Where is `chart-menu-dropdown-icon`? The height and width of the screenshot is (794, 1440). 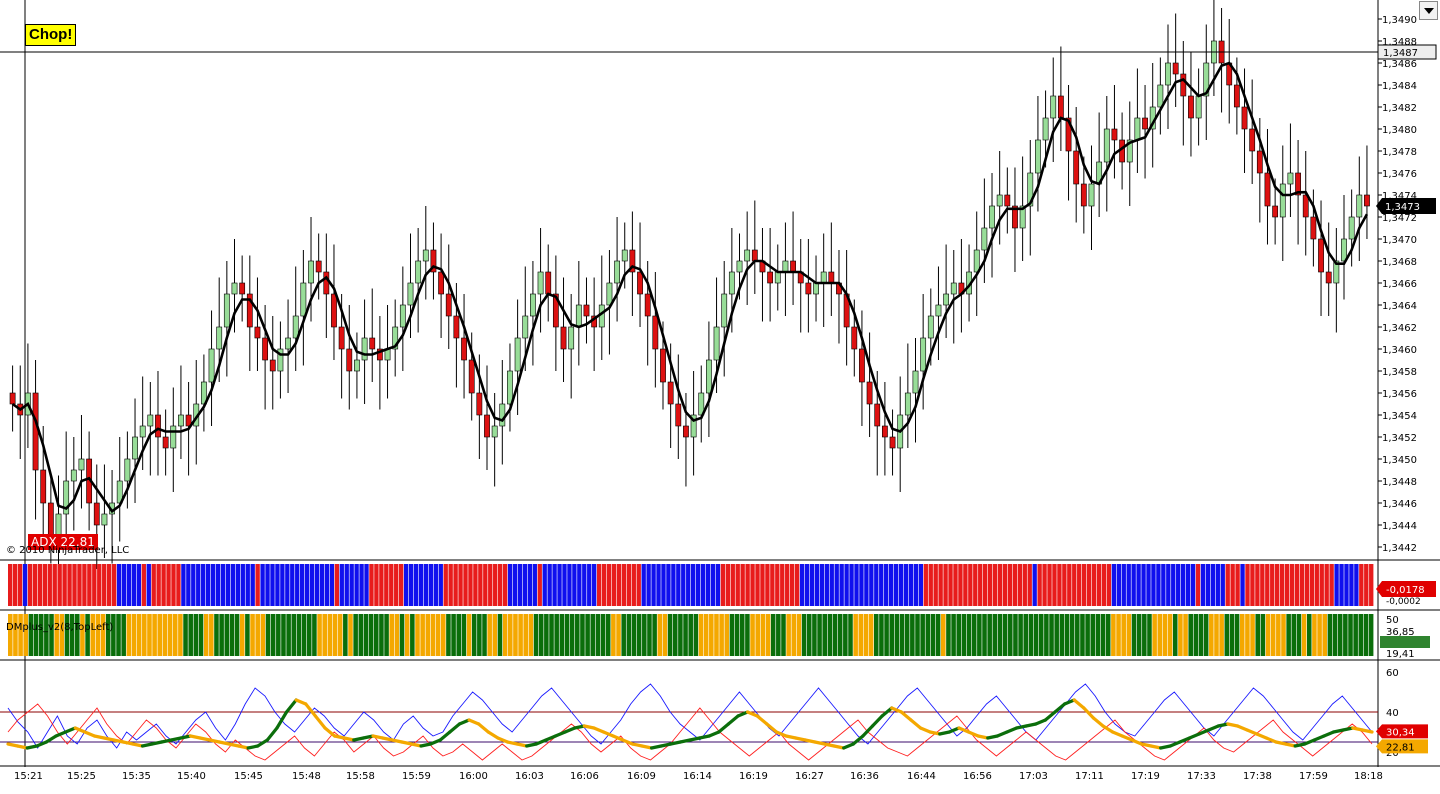
chart-menu-dropdown-icon is located at coordinates (1428, 10).